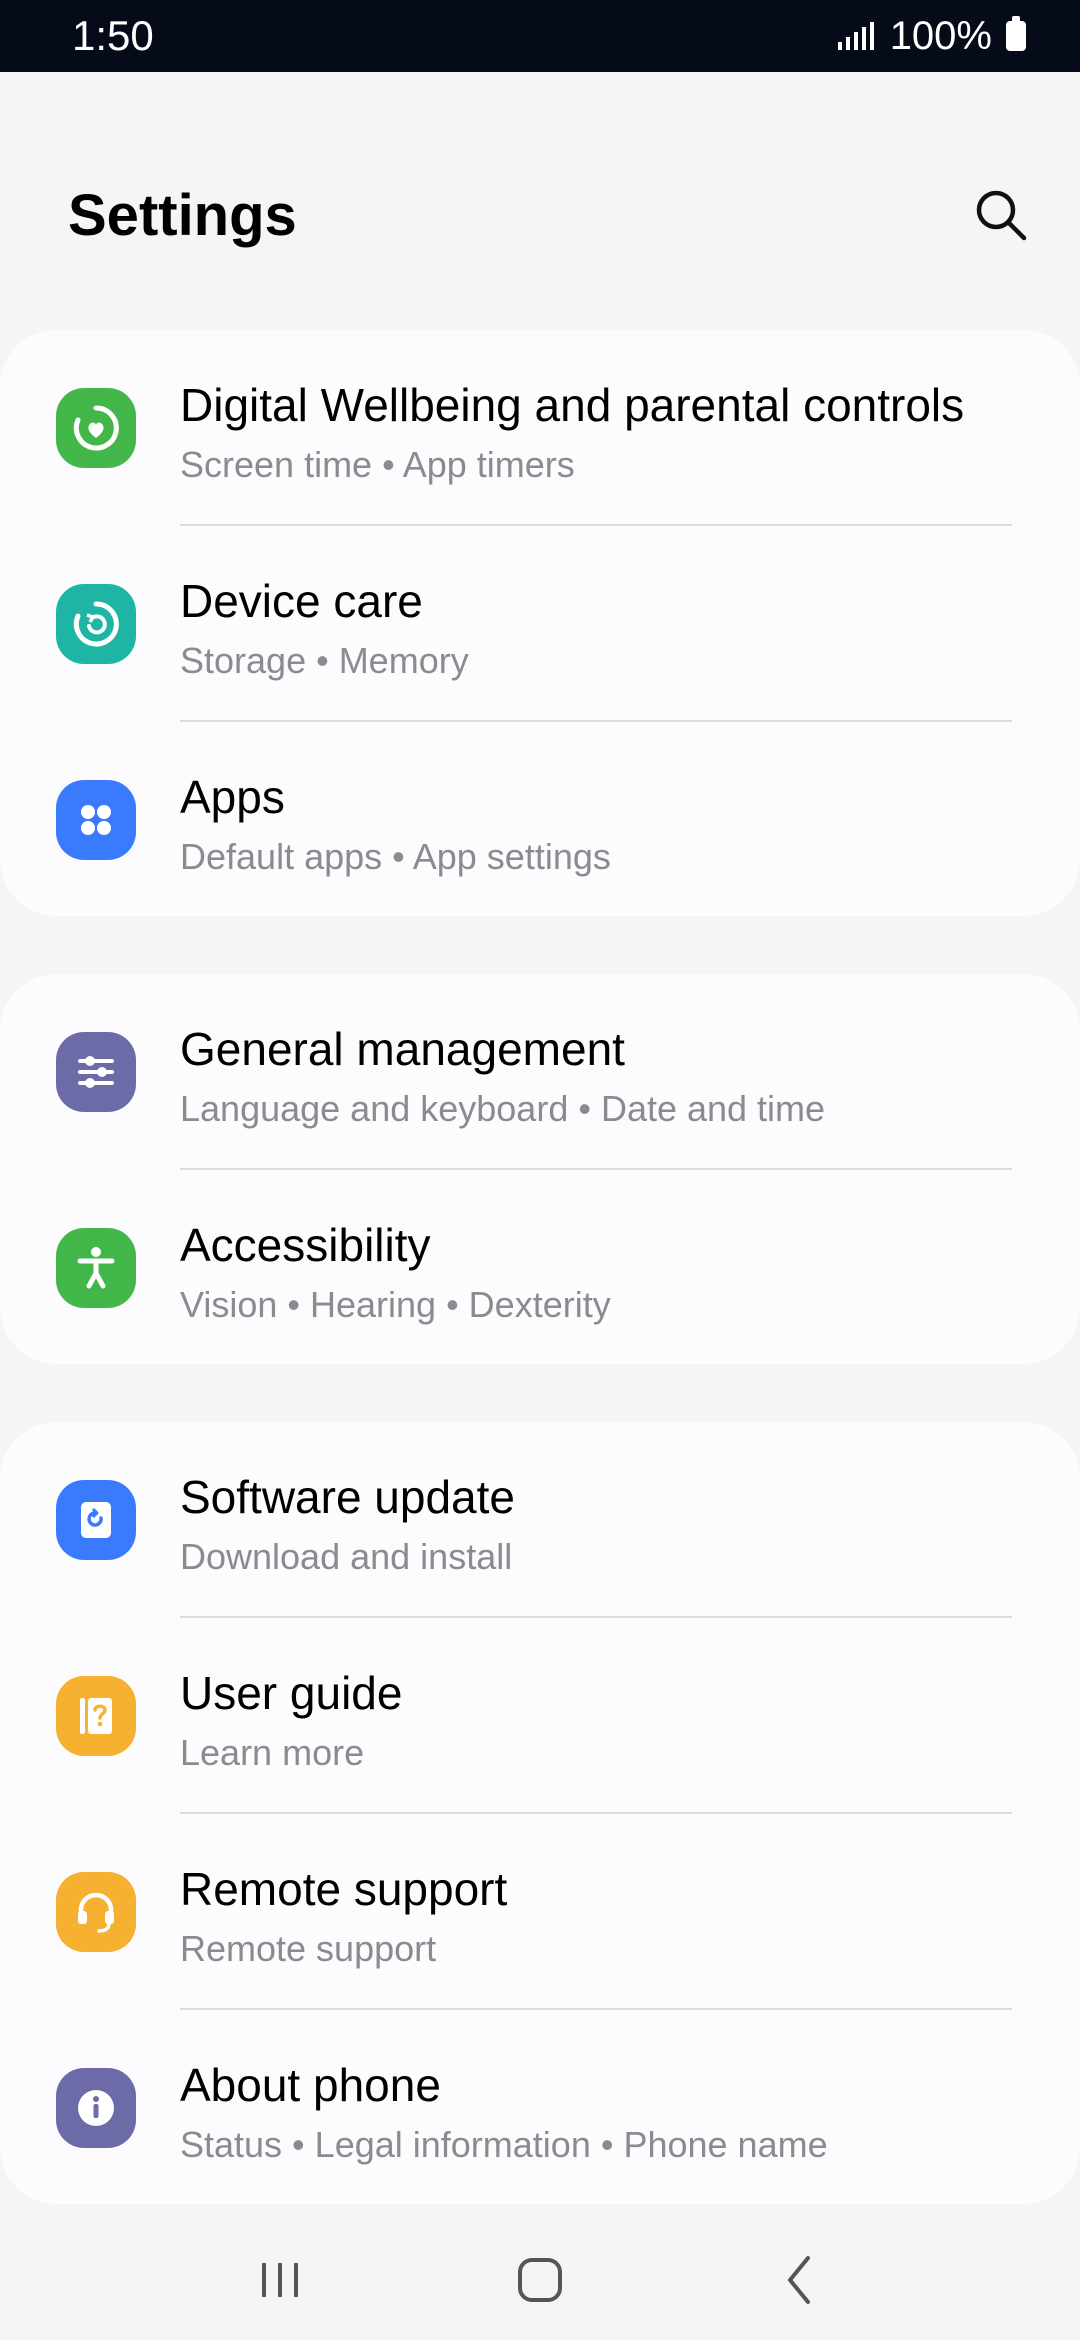  What do you see at coordinates (540, 36) in the screenshot?
I see `status-bar: 1:50 100%` at bounding box center [540, 36].